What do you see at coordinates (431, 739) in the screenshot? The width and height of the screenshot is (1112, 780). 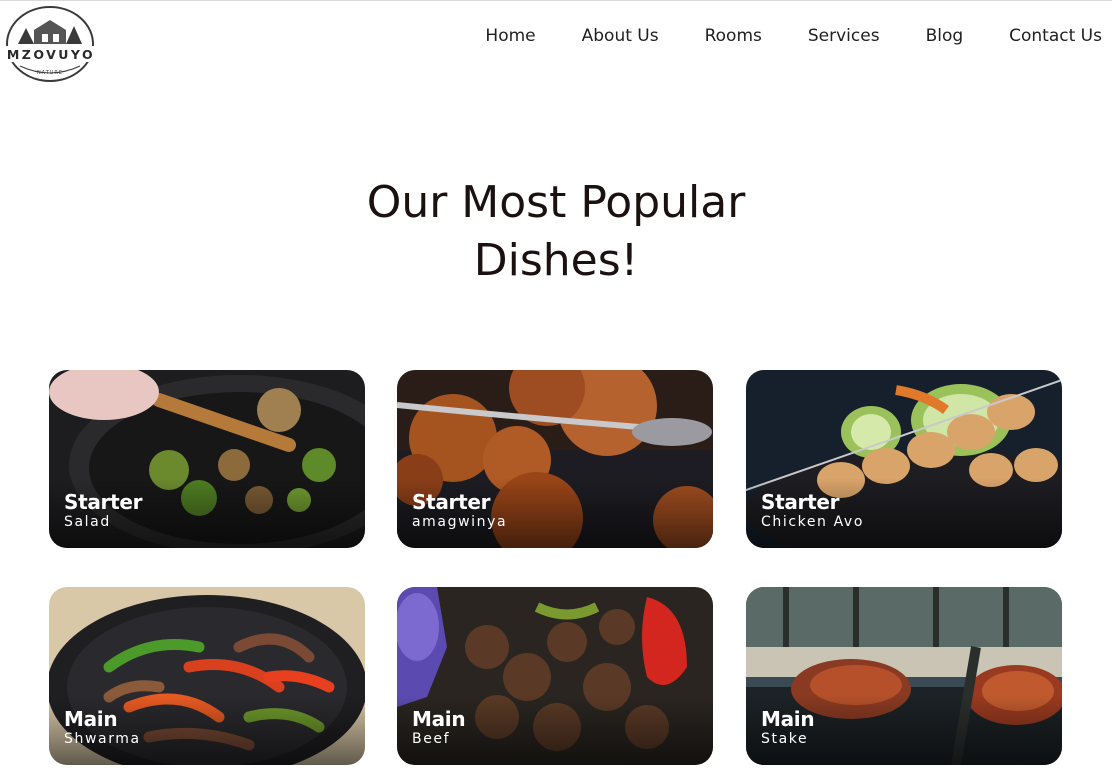 I see `dish-name: Beef` at bounding box center [431, 739].